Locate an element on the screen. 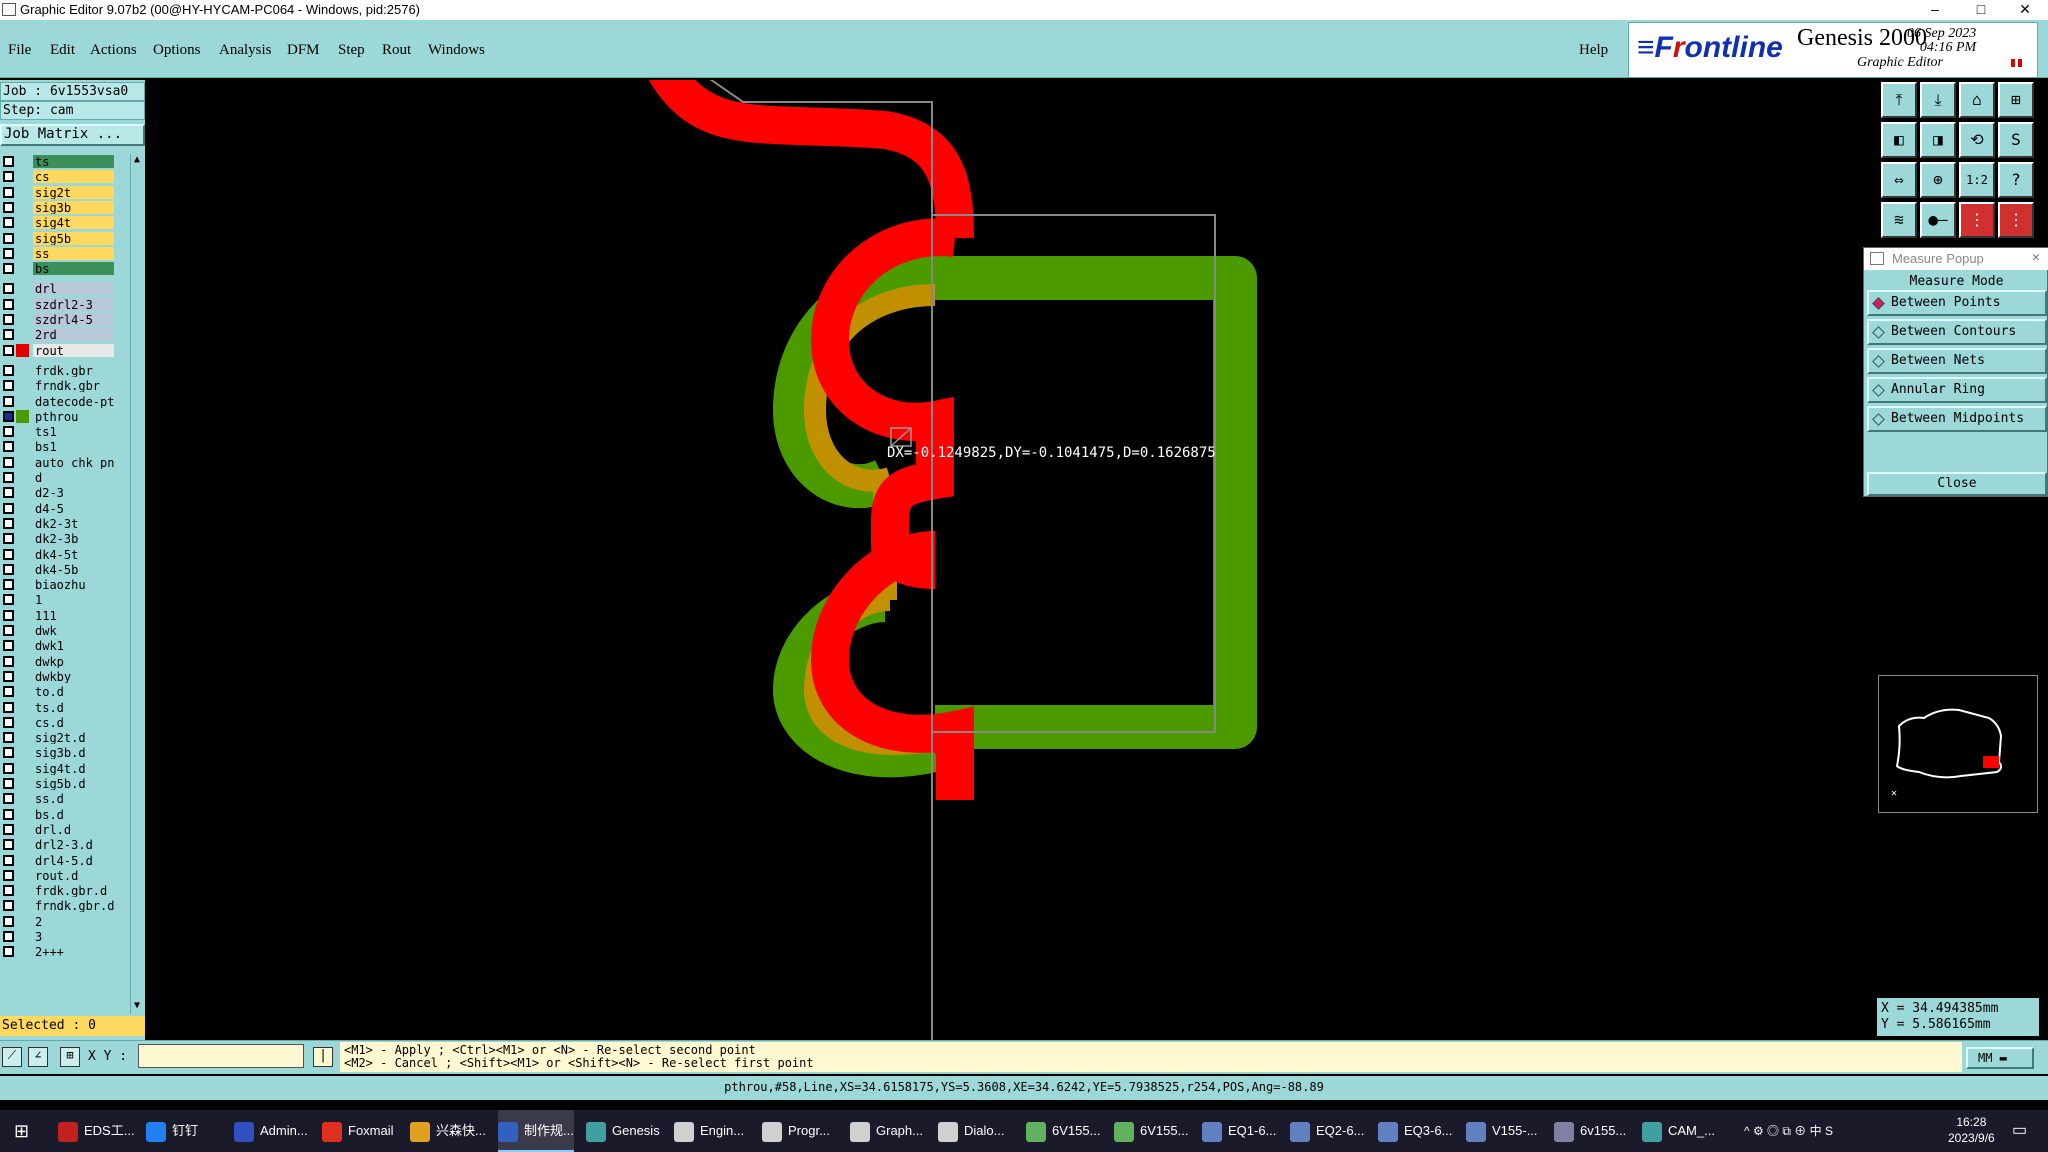 This screenshot has height=1152, width=2048. angle-tool-icon: ∠ is located at coordinates (38, 1057).